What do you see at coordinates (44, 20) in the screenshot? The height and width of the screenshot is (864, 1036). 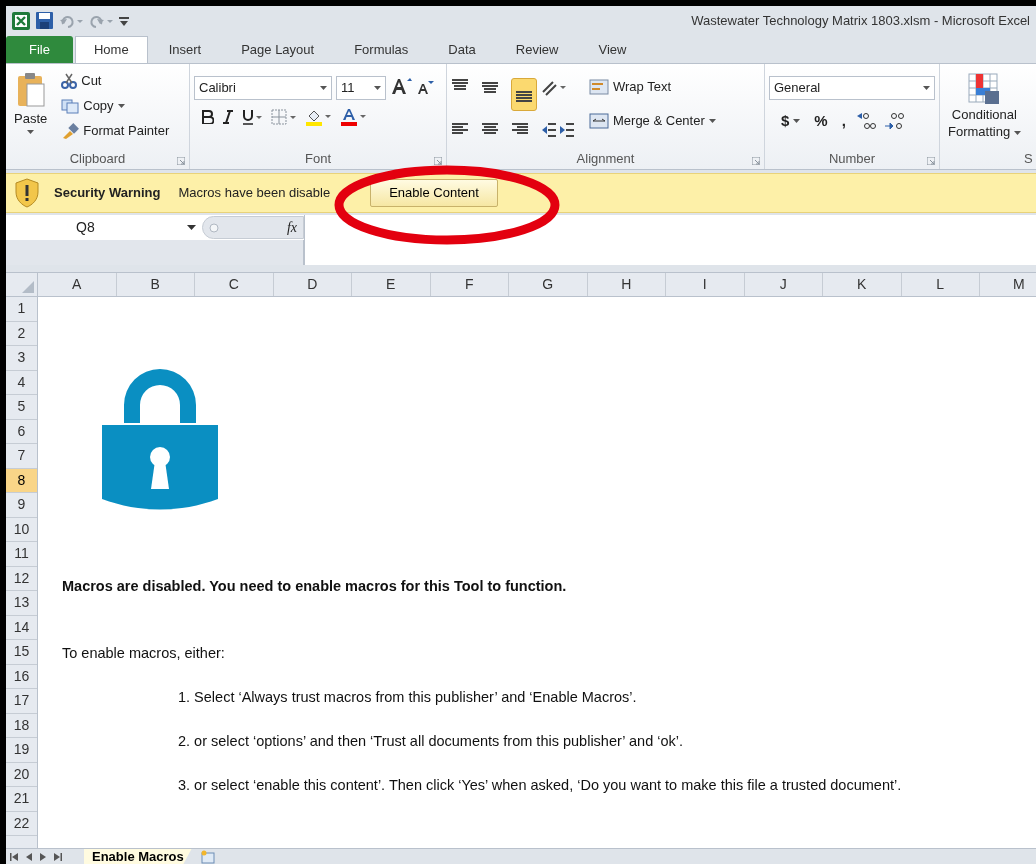 I see `save-icon` at bounding box center [44, 20].